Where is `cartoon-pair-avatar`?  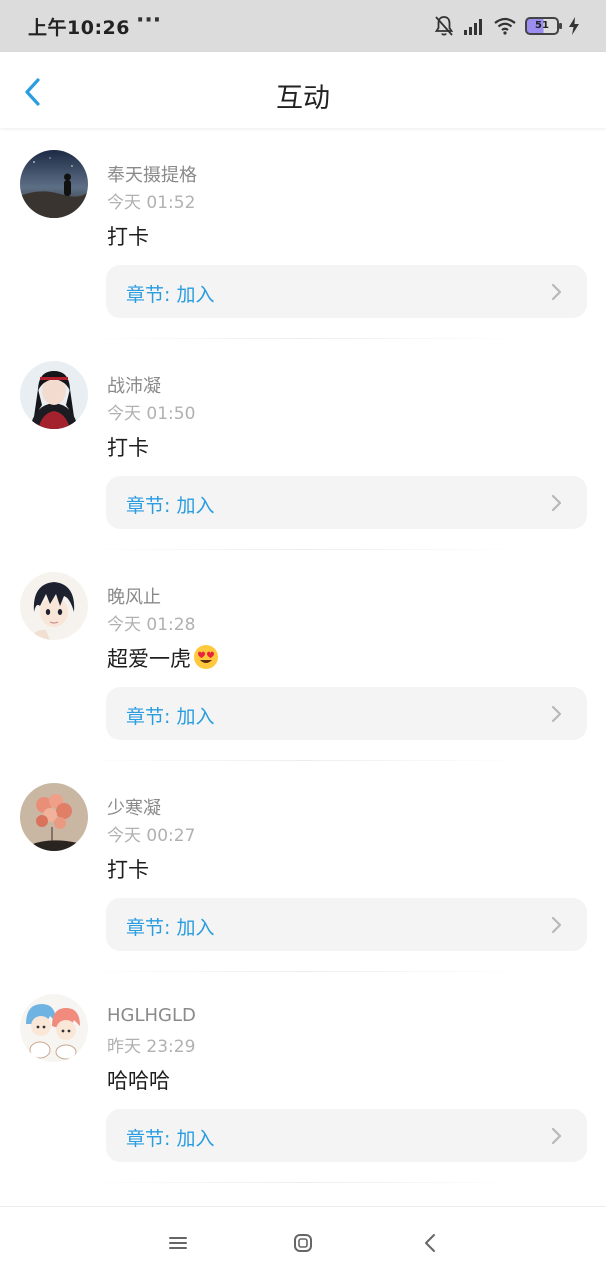 cartoon-pair-avatar is located at coordinates (54, 1028).